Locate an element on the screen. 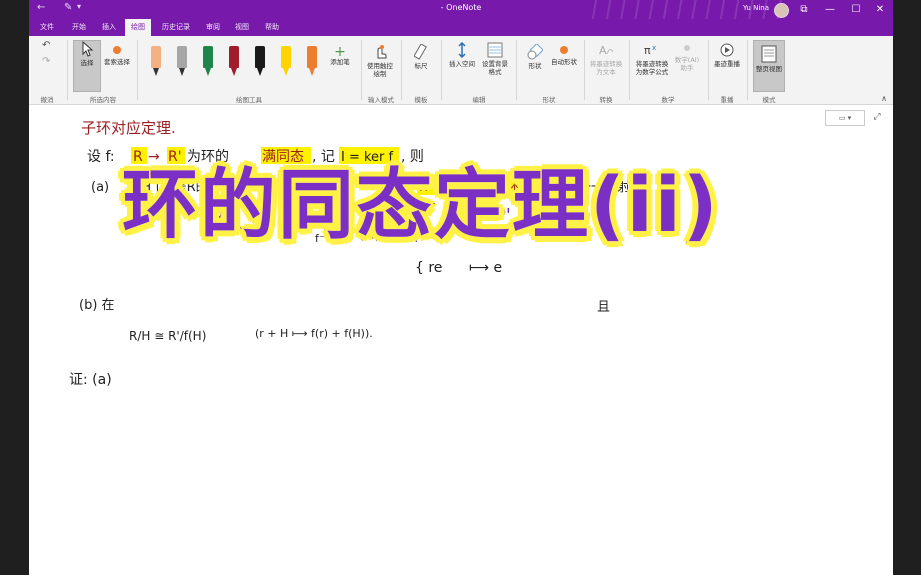 The width and height of the screenshot is (921, 575). window-layout-icon: ⧉ is located at coordinates (804, 9).